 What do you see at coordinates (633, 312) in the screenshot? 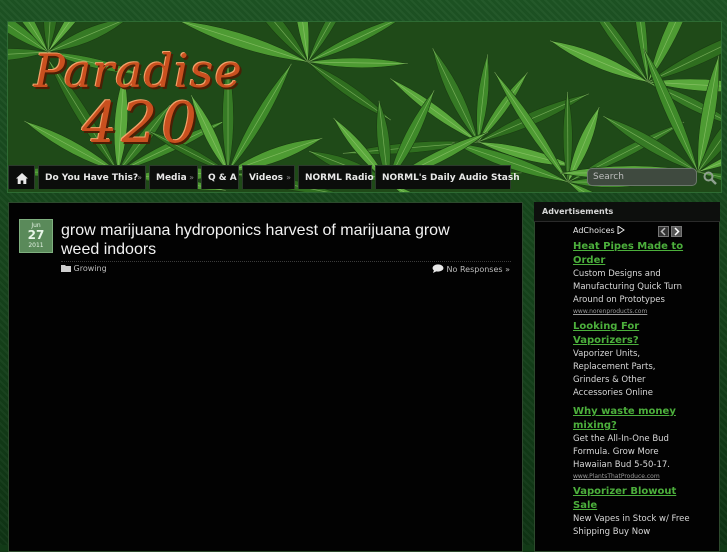
I see `ad-url: www.norenproducts.com` at bounding box center [633, 312].